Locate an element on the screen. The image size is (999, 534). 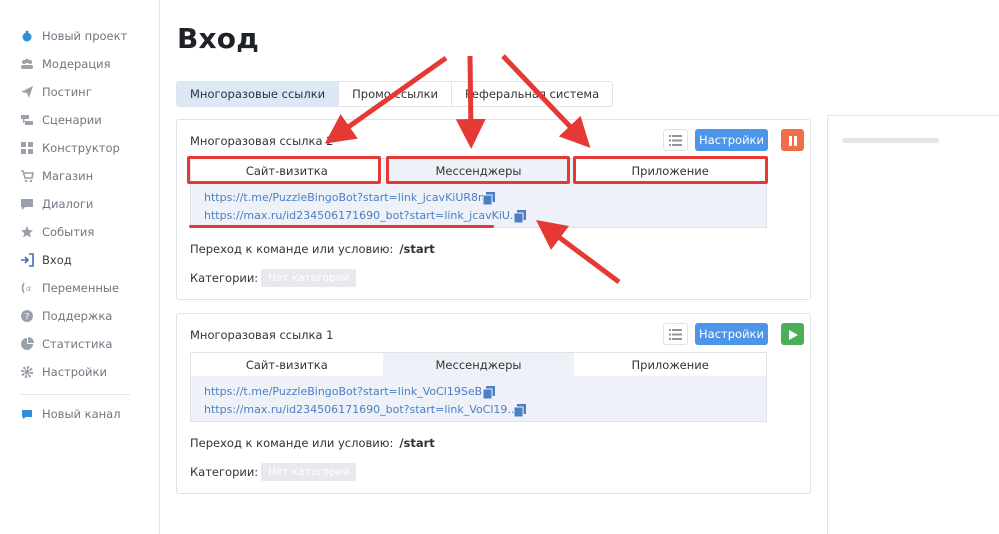
tab-promo-links: Промо ссылки is located at coordinates (395, 94).